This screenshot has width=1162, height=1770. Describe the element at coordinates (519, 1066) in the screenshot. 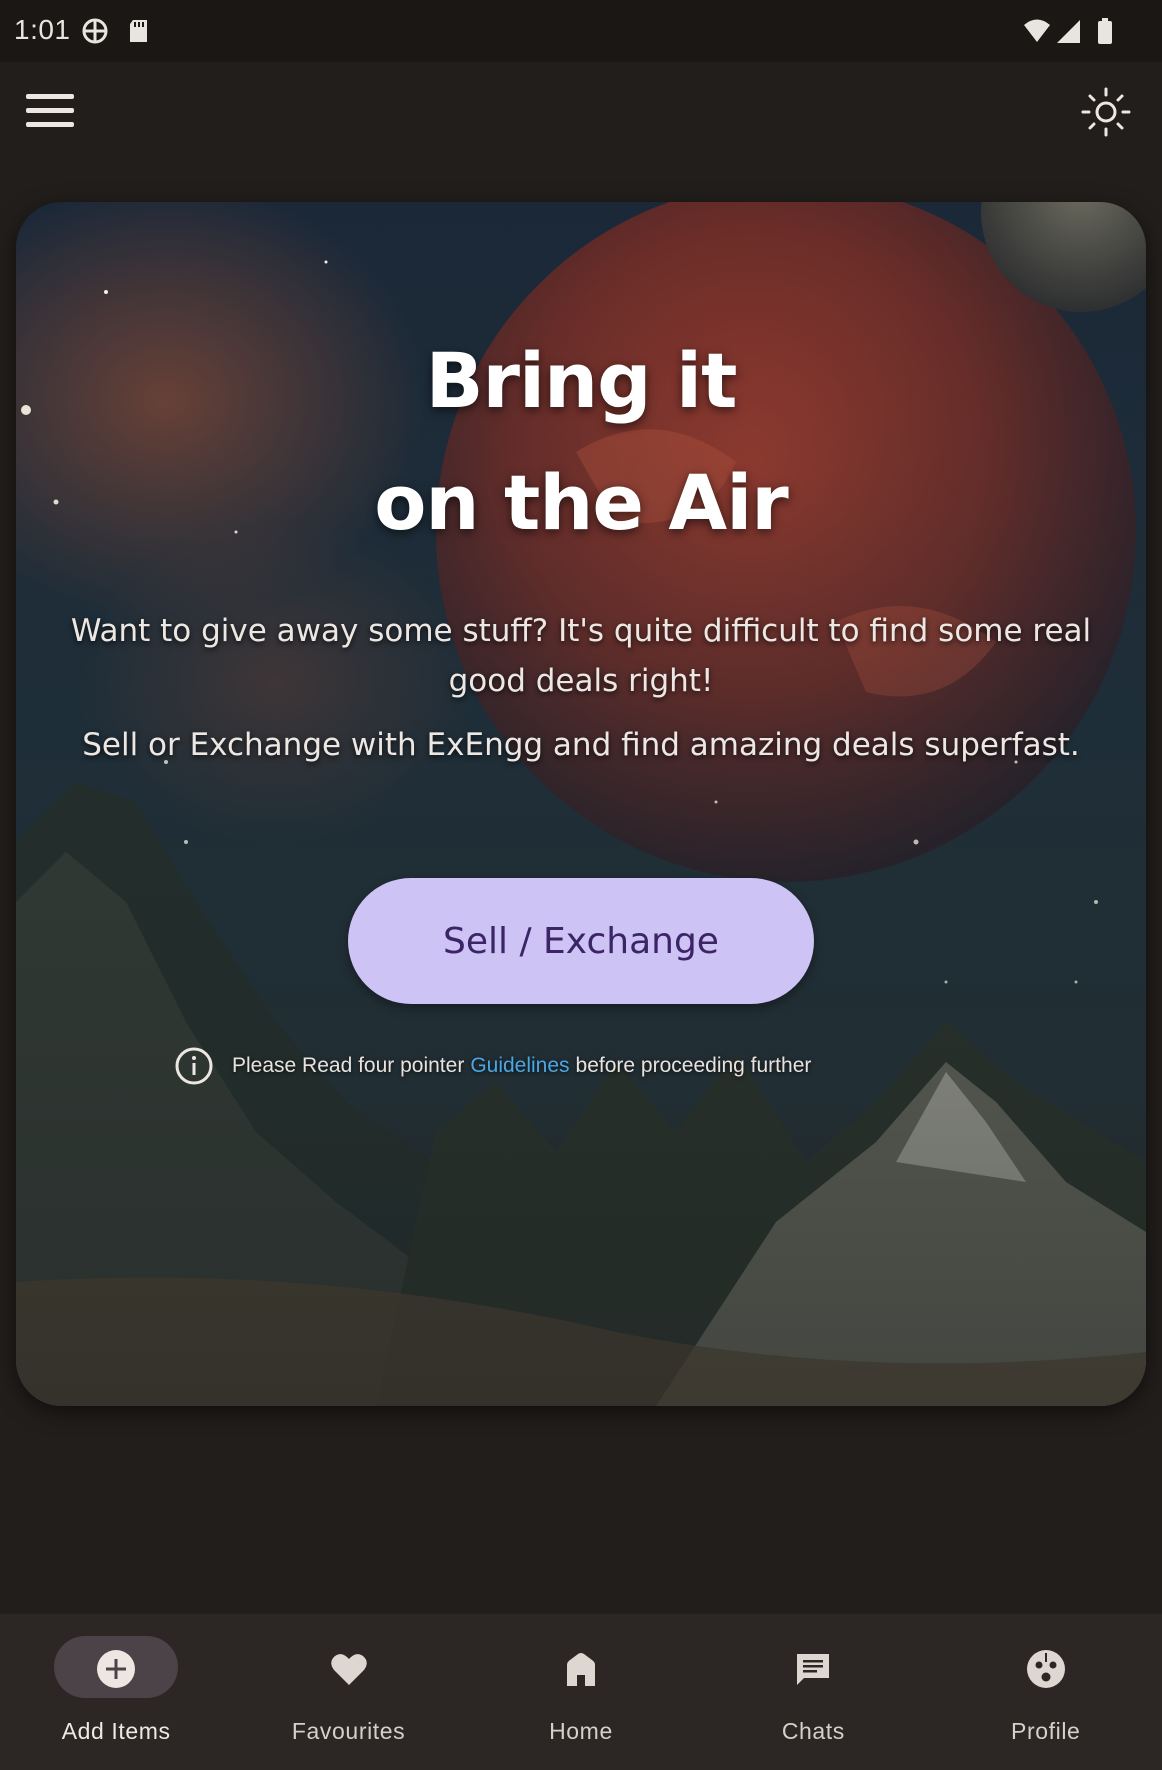

I see `guidelines-link: Guidelines` at that location.